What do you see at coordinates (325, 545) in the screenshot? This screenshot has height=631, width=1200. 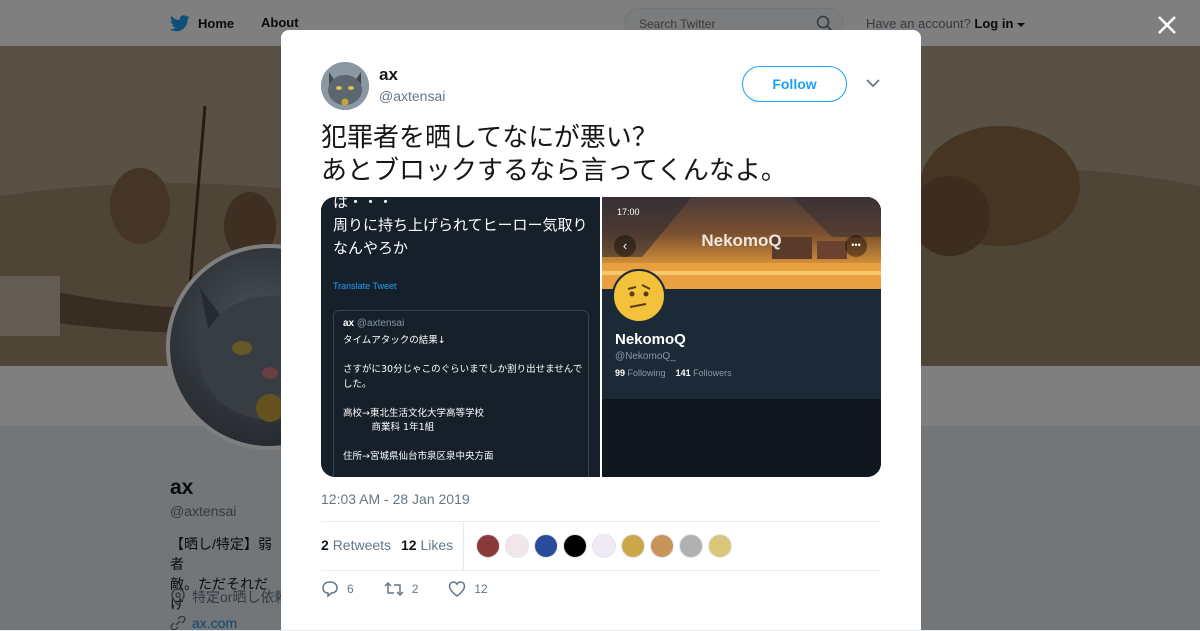 I see `retweets-count: 2` at bounding box center [325, 545].